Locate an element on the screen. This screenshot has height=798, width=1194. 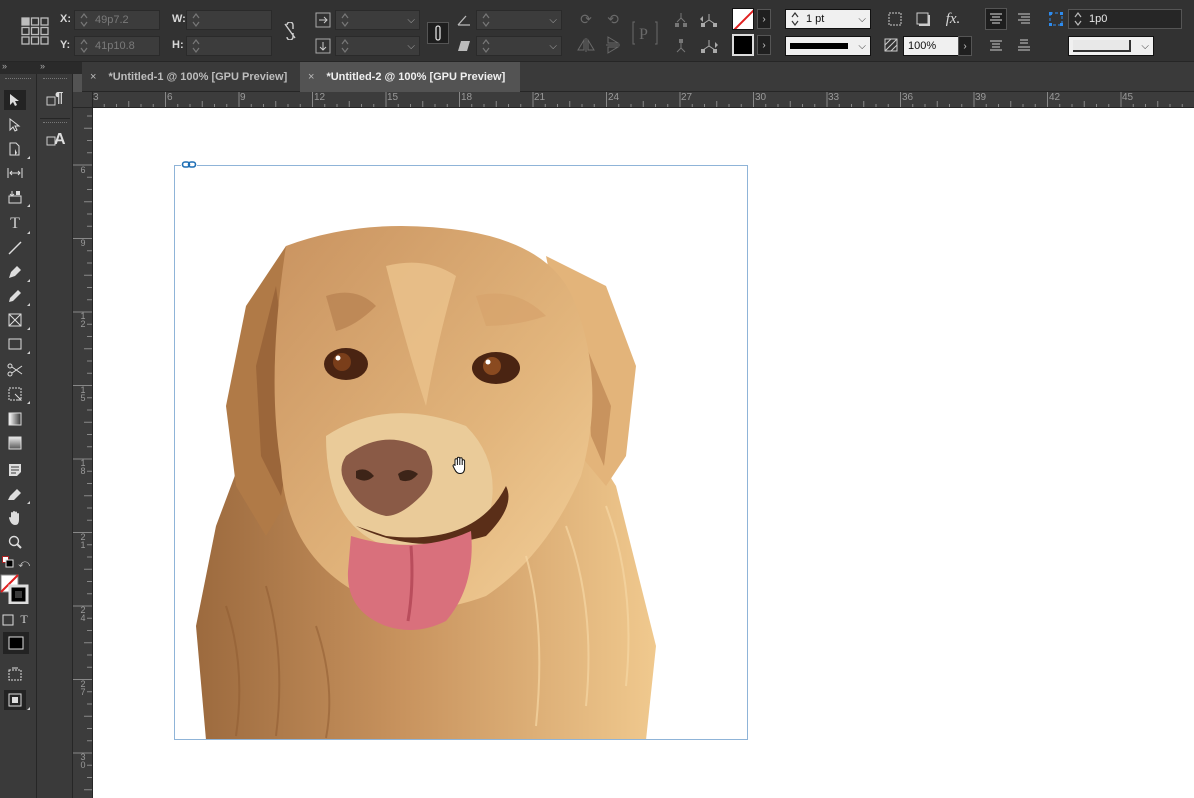
stroke-weight-field: 1 pt ⌵ is located at coordinates (828, 19).